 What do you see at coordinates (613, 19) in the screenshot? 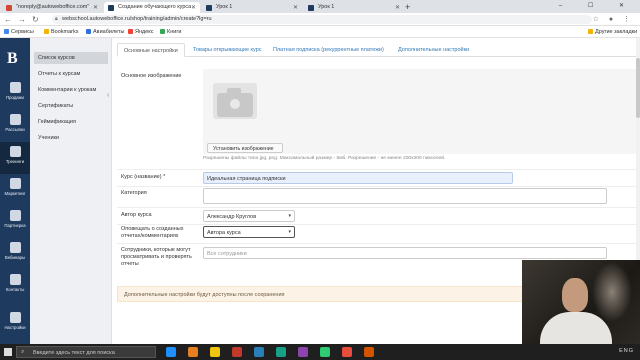
I see `browser-menu-icons: ☆ ● ⋮` at bounding box center [613, 19].